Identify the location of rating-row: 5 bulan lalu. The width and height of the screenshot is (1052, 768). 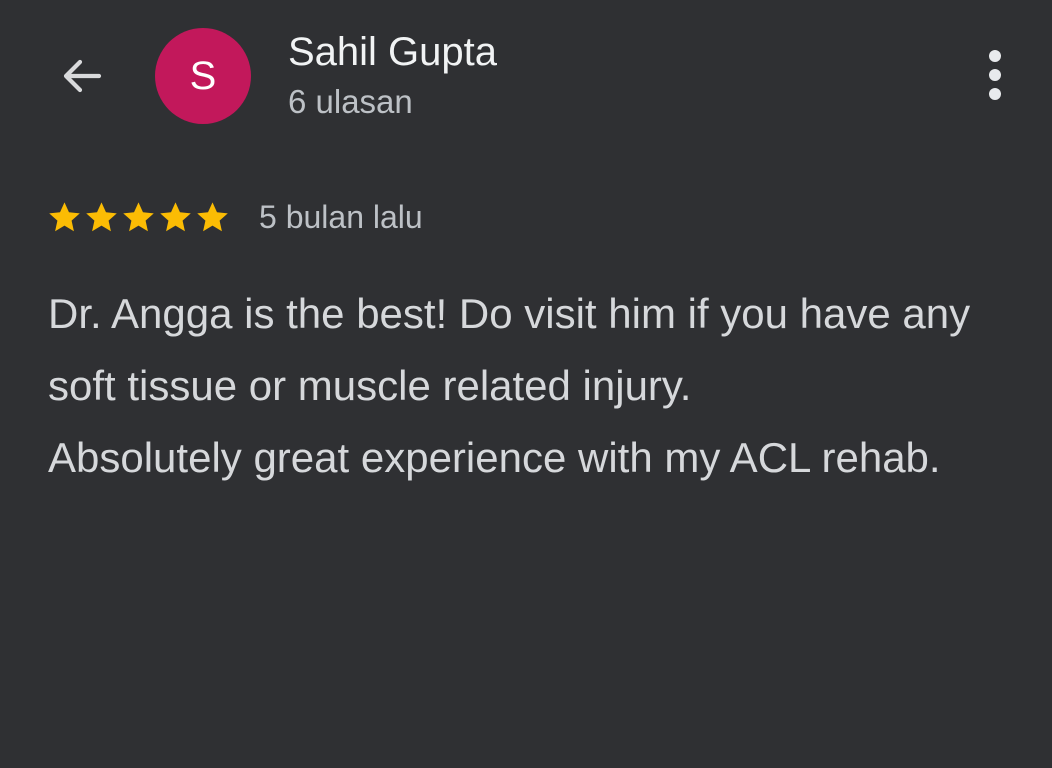
(234, 217).